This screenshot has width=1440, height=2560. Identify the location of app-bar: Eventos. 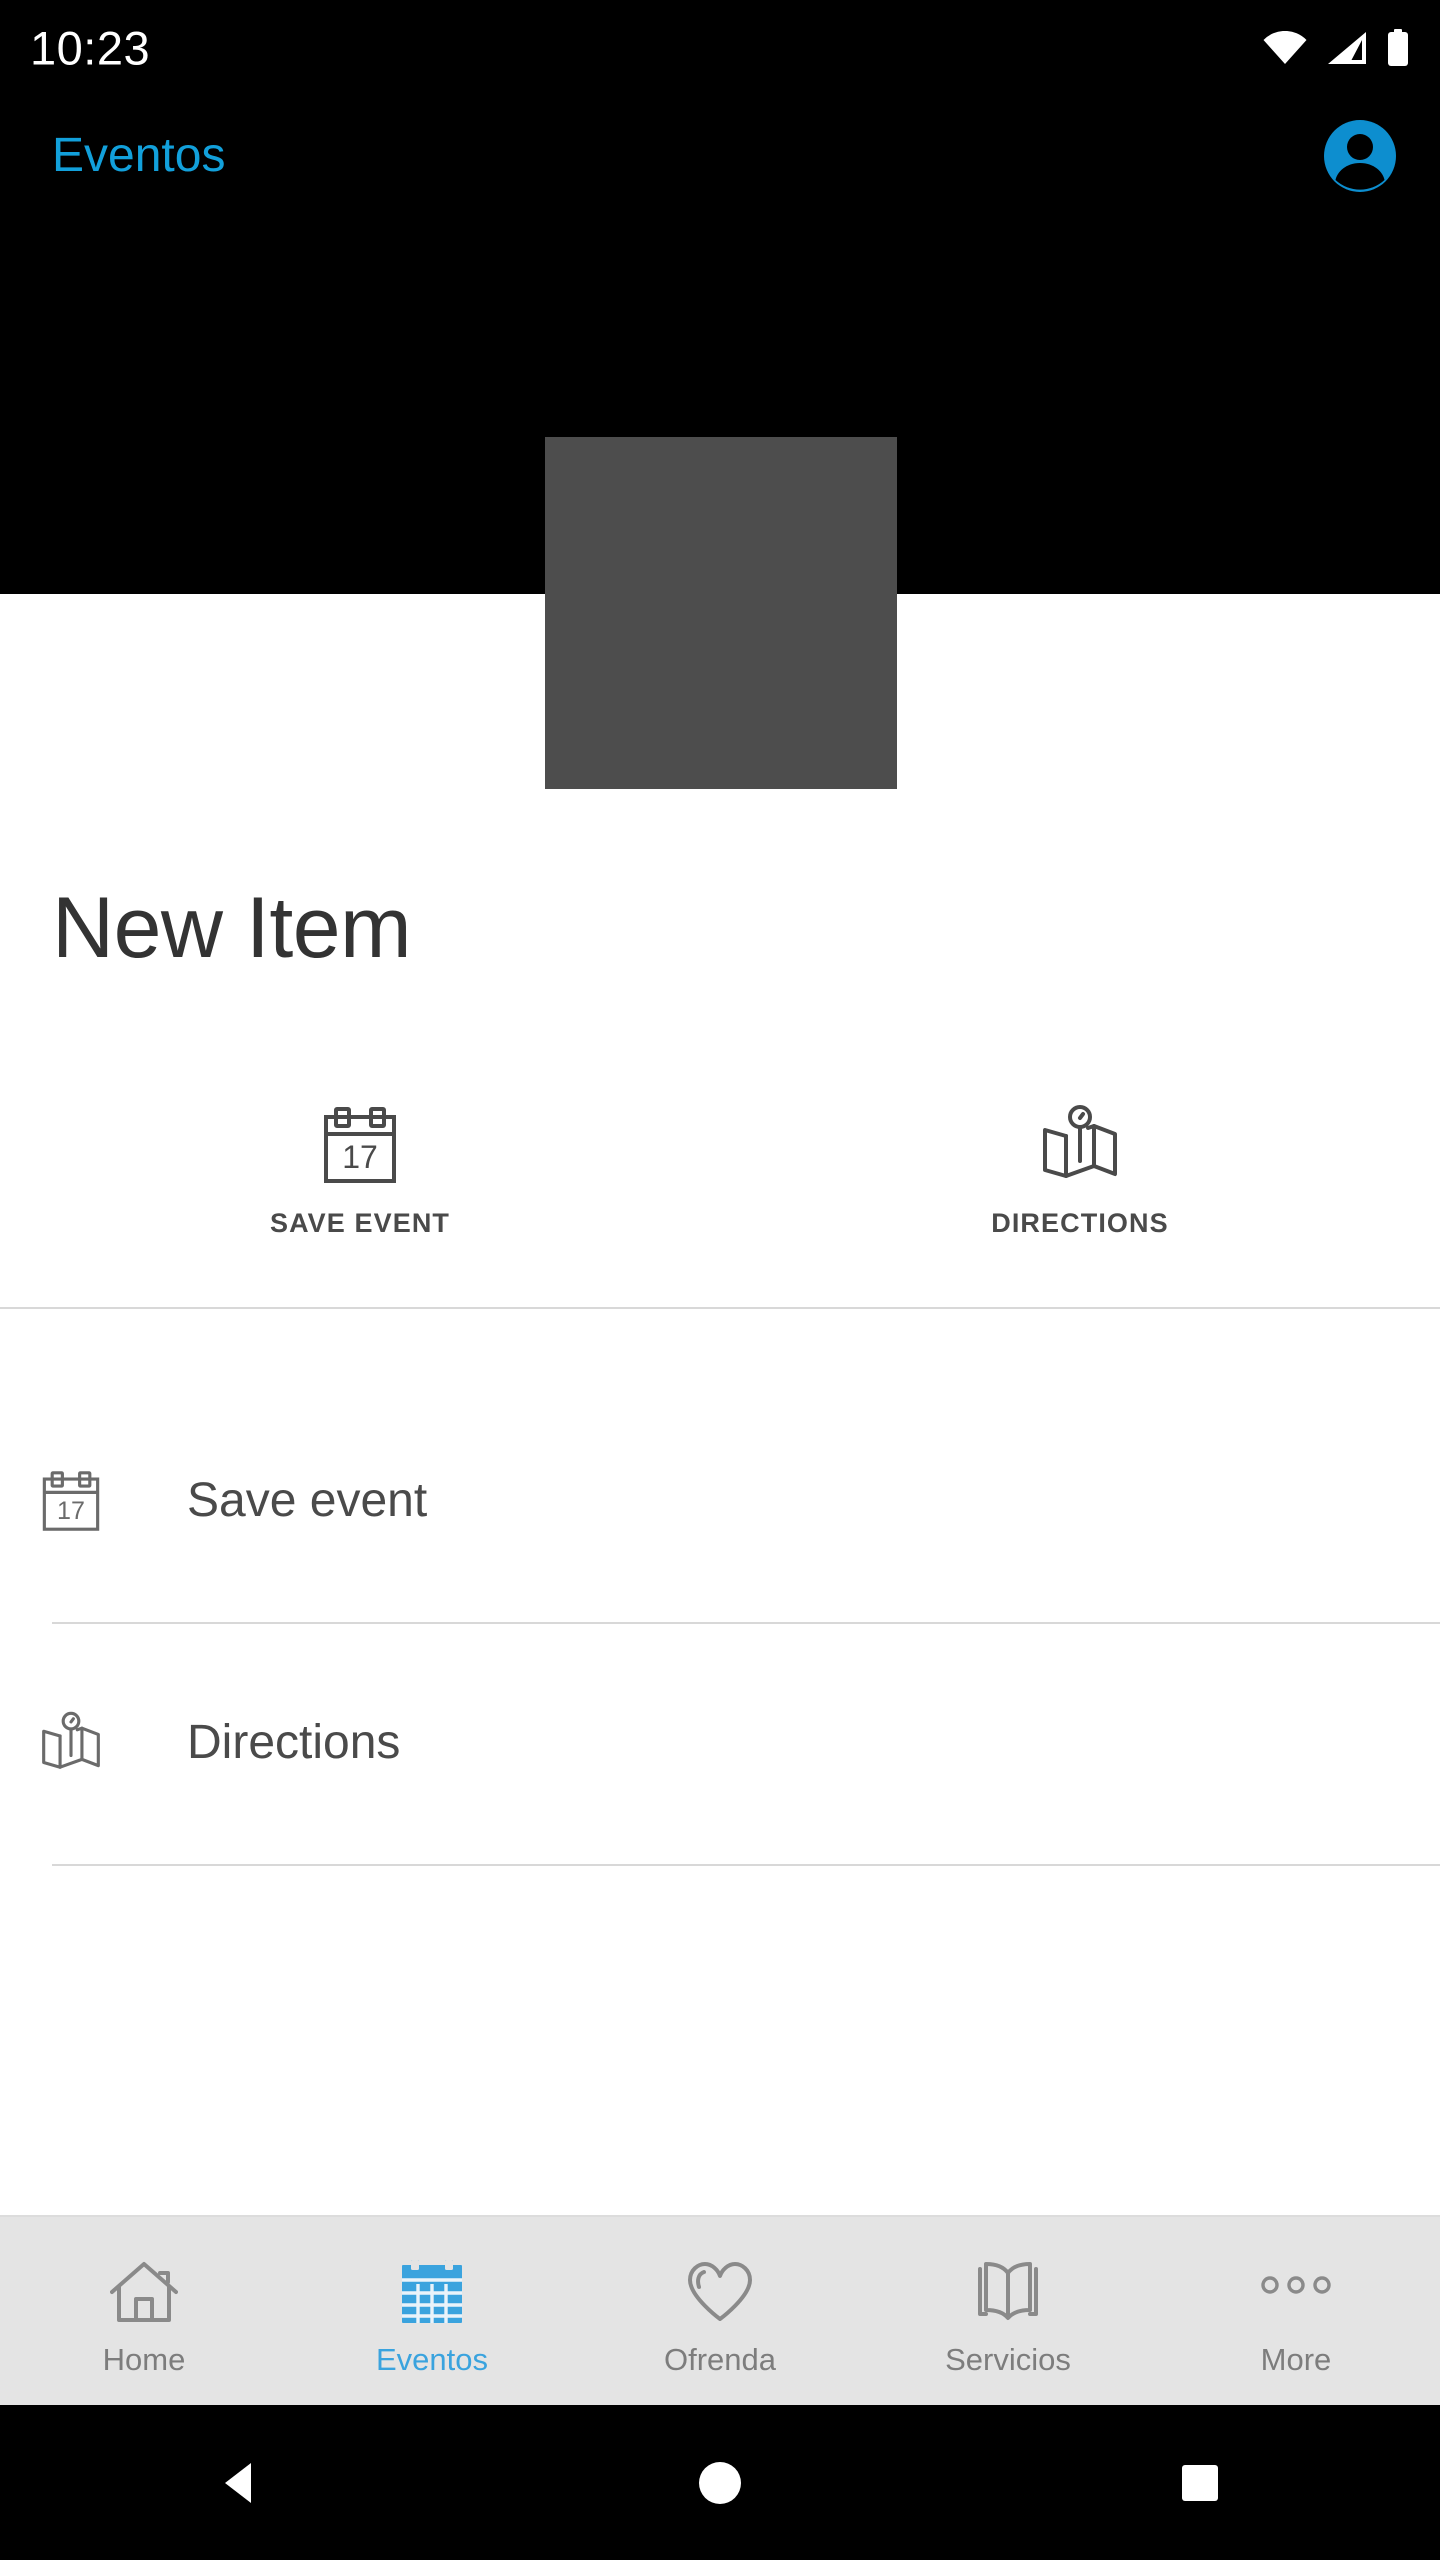
(720, 156).